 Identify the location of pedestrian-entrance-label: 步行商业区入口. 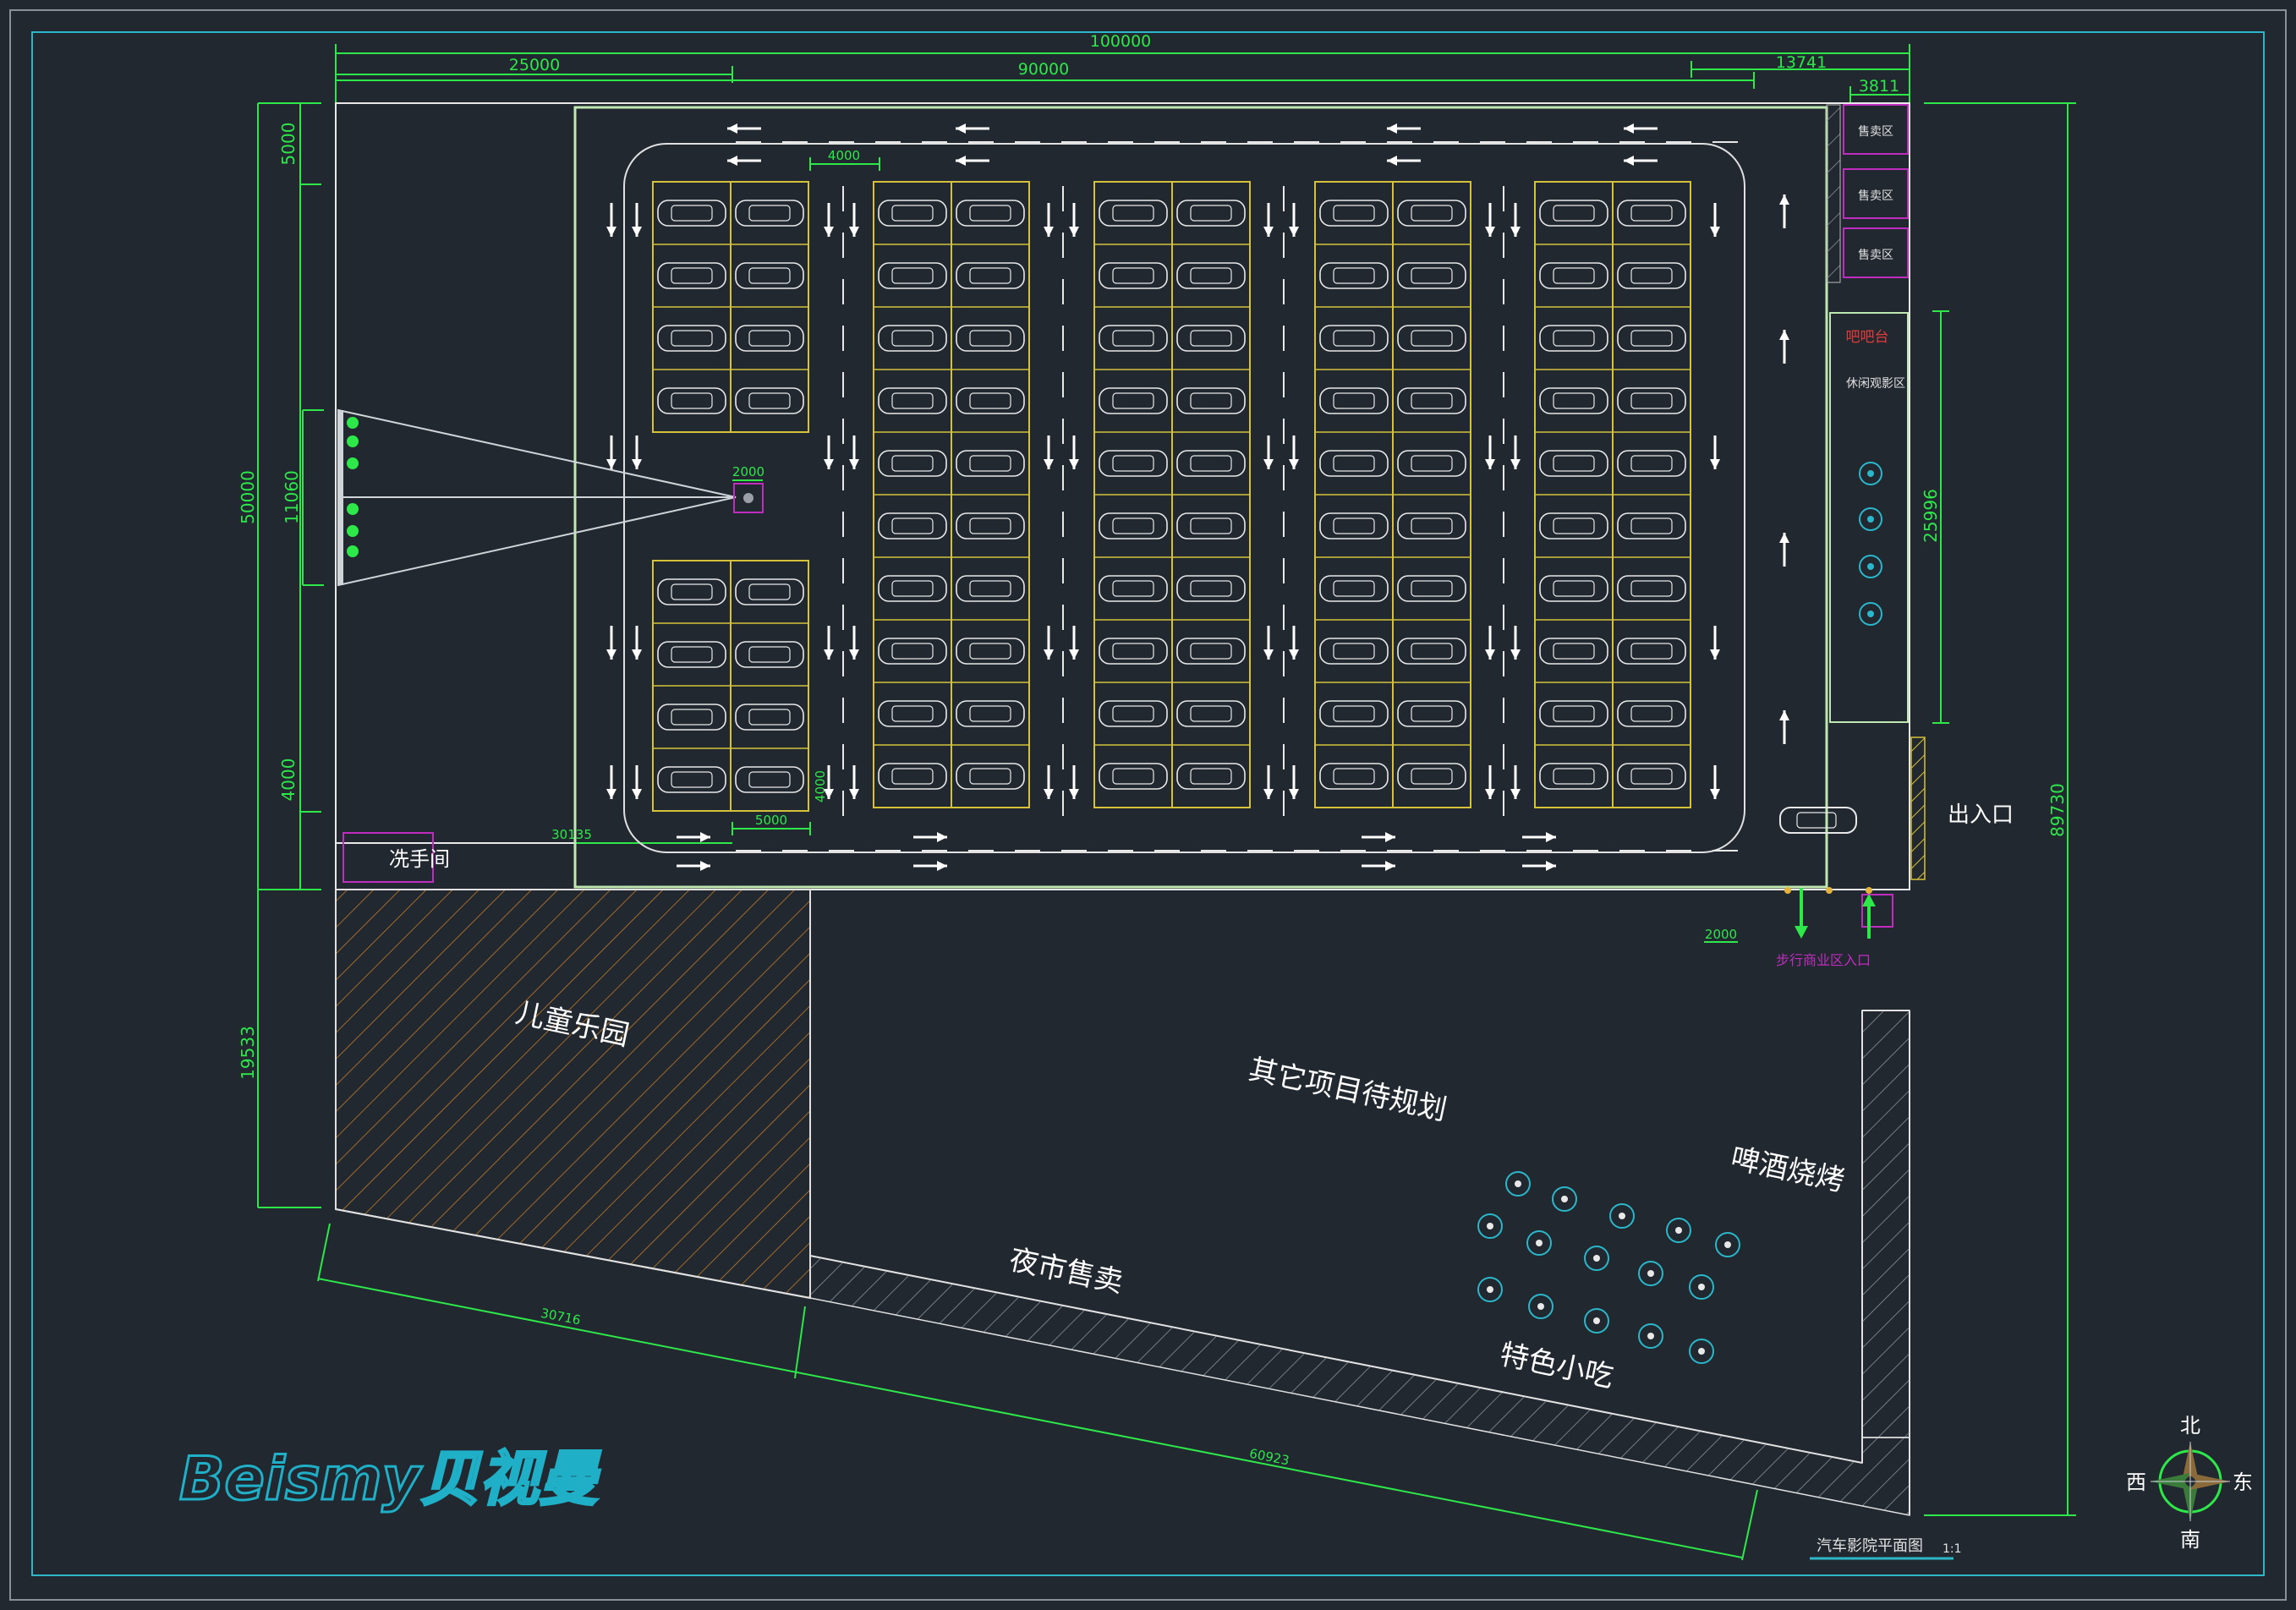
(1824, 960).